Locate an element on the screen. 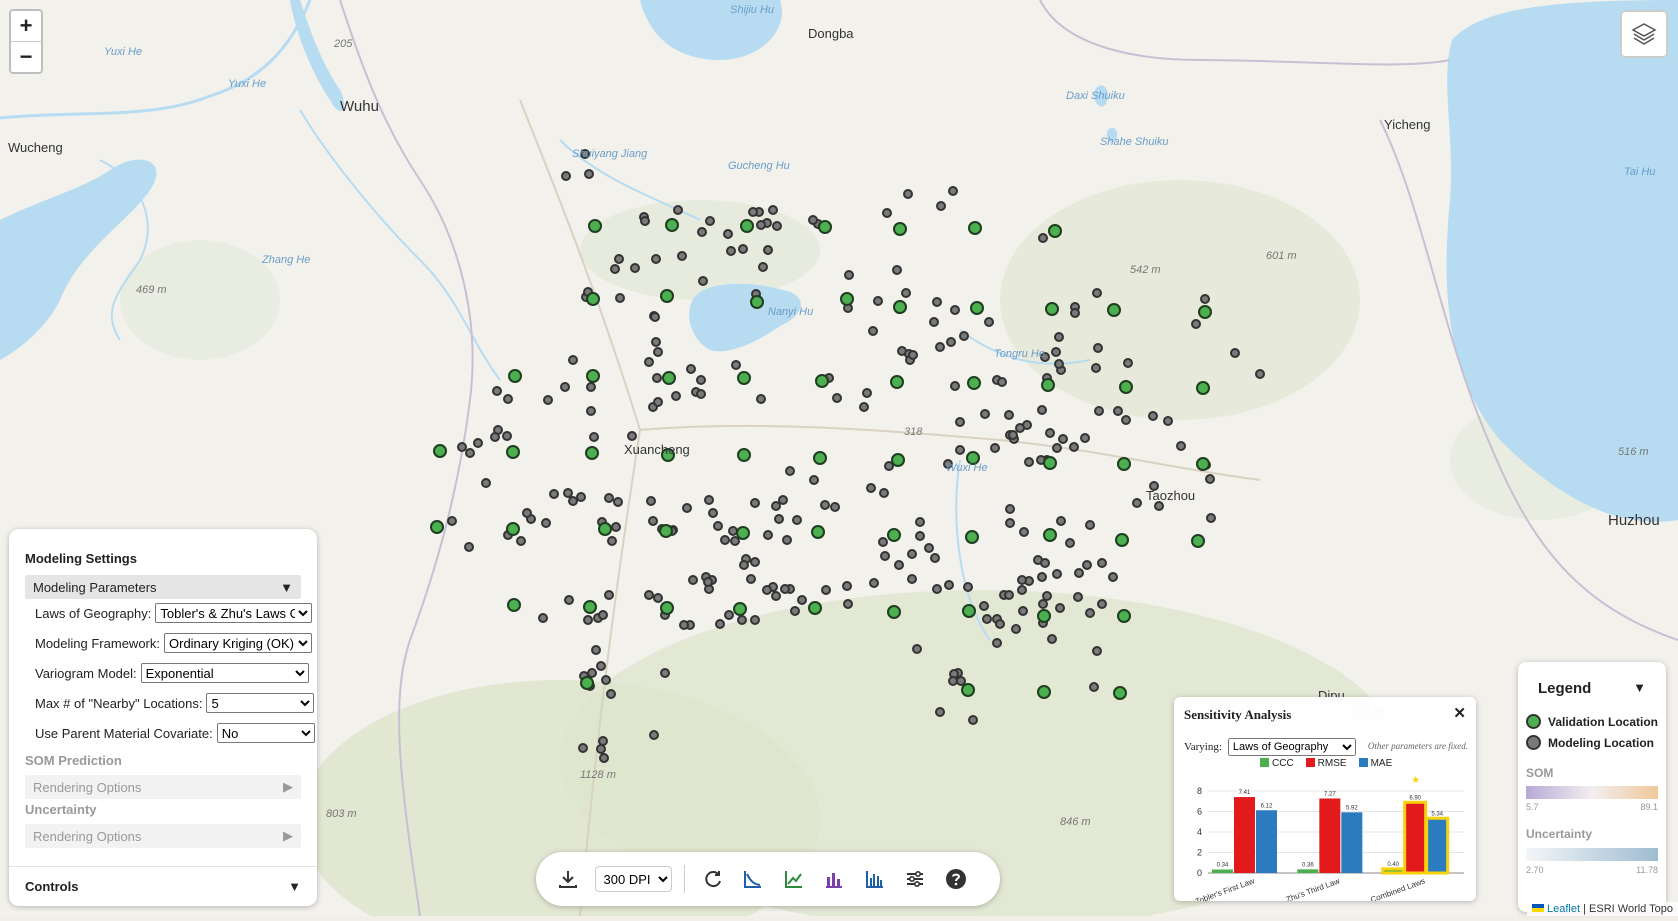 This screenshot has height=921, width=1678. refresh-button is located at coordinates (712, 879).